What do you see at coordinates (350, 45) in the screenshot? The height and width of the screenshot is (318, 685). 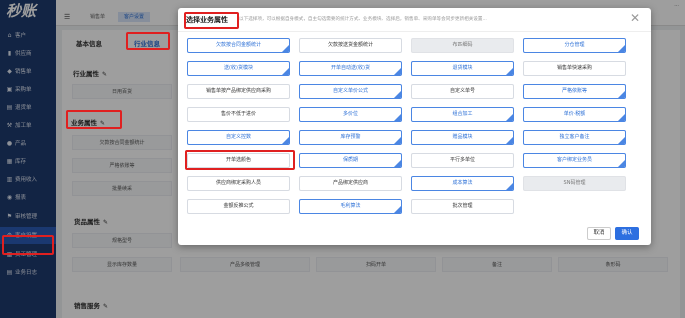 I see `attribute-option: 欠款按送货金额统计` at bounding box center [350, 45].